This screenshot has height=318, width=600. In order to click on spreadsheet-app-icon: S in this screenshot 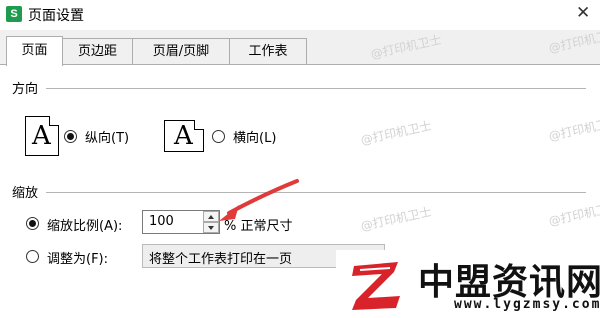, I will do `click(14, 14)`.